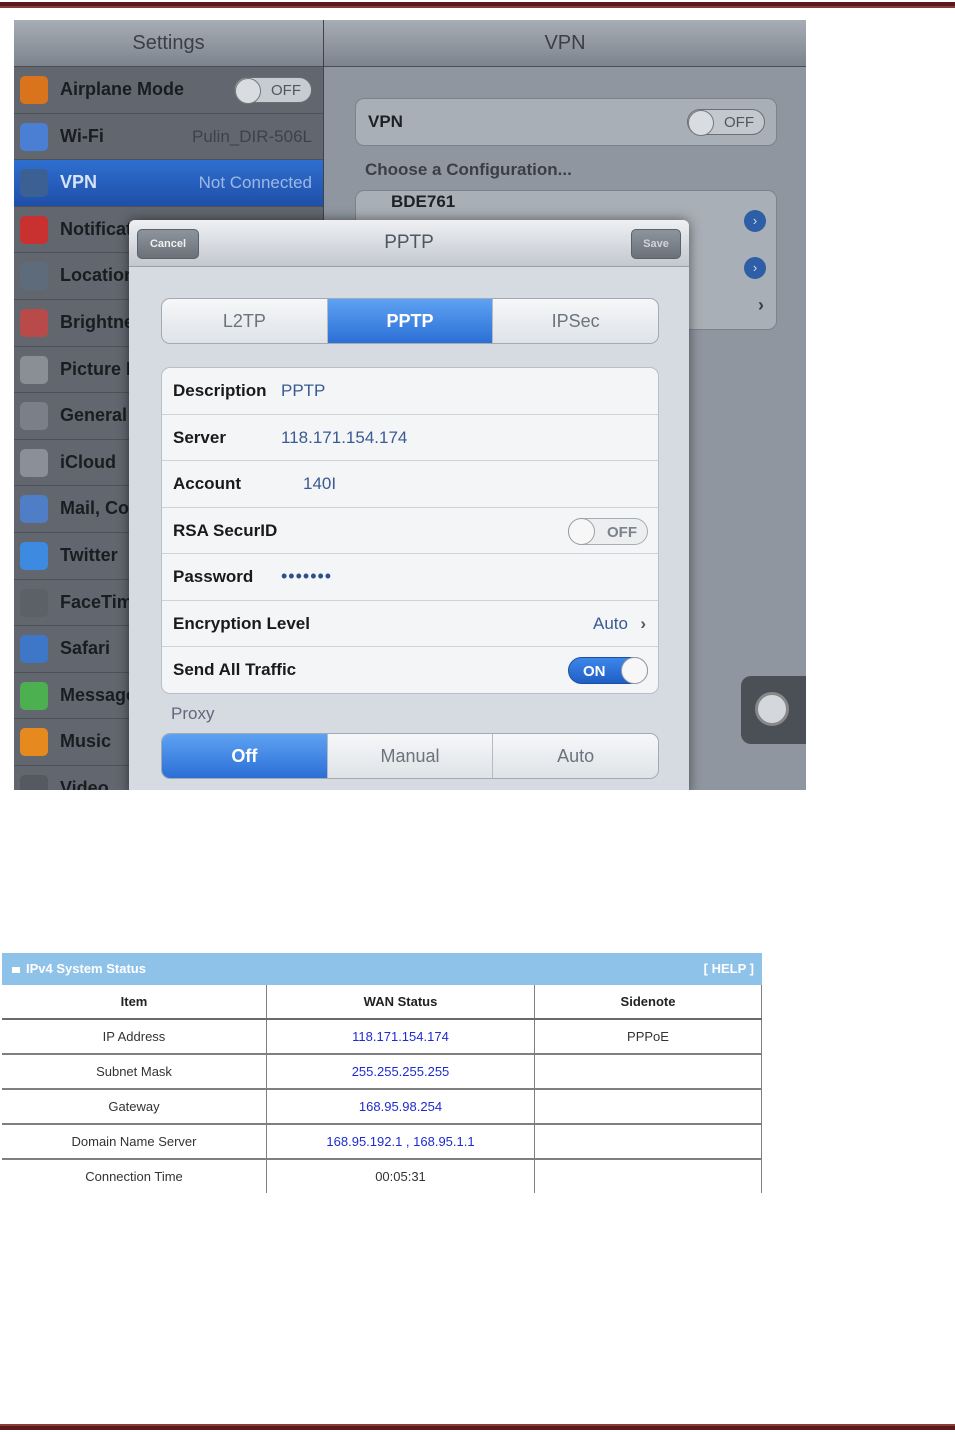  I want to click on sidebar-item-label: VPN, so click(79, 182).